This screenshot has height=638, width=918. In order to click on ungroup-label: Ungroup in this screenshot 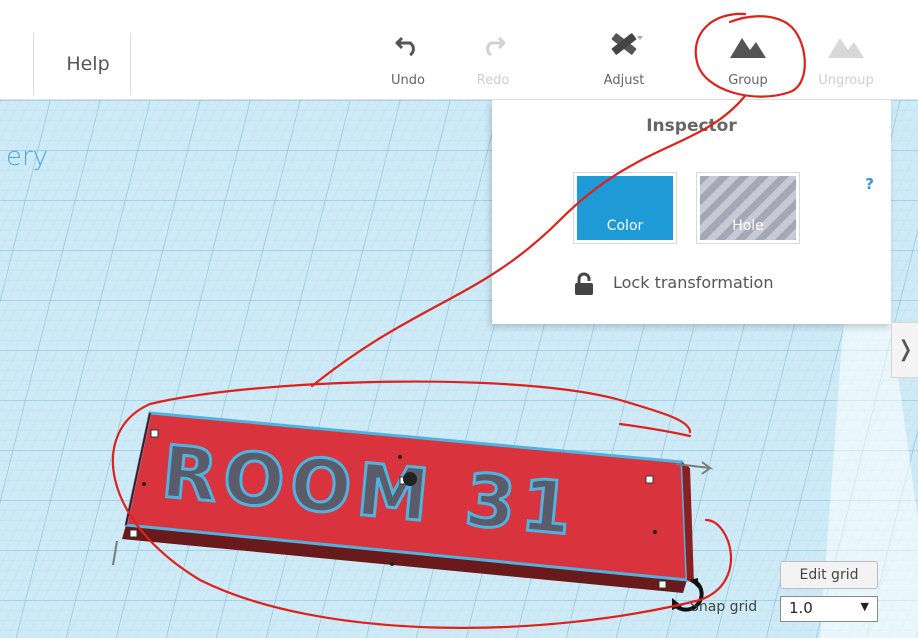, I will do `click(846, 80)`.